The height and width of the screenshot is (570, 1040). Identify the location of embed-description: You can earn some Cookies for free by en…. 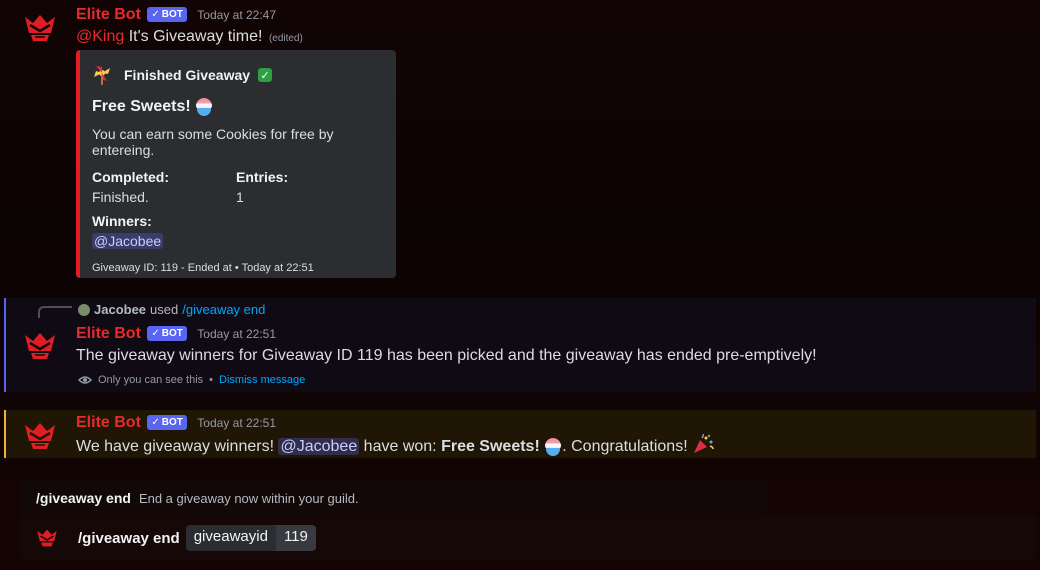
(213, 142).